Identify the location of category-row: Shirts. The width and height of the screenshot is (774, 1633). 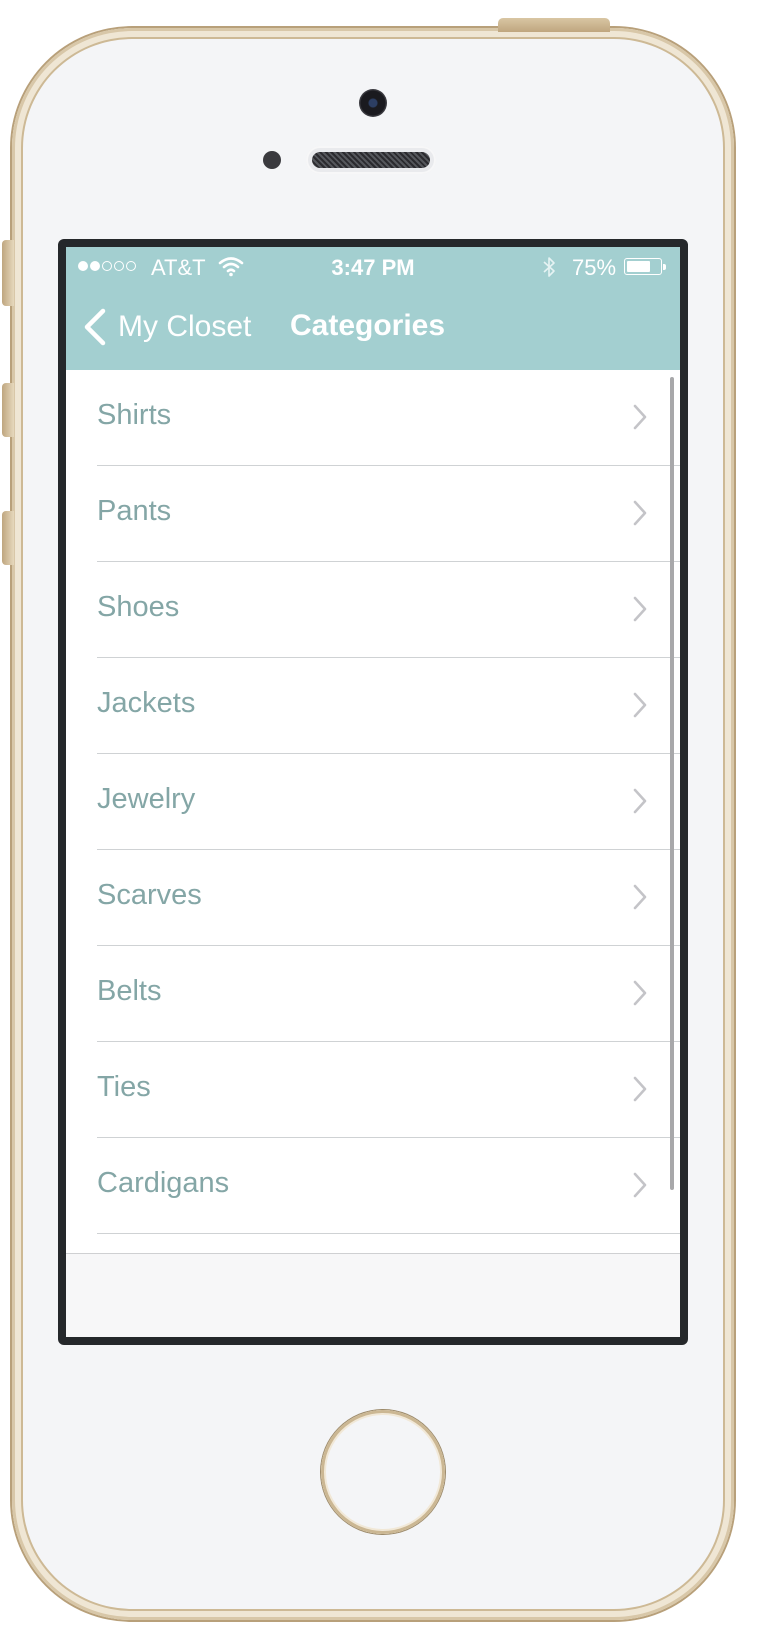
(373, 418).